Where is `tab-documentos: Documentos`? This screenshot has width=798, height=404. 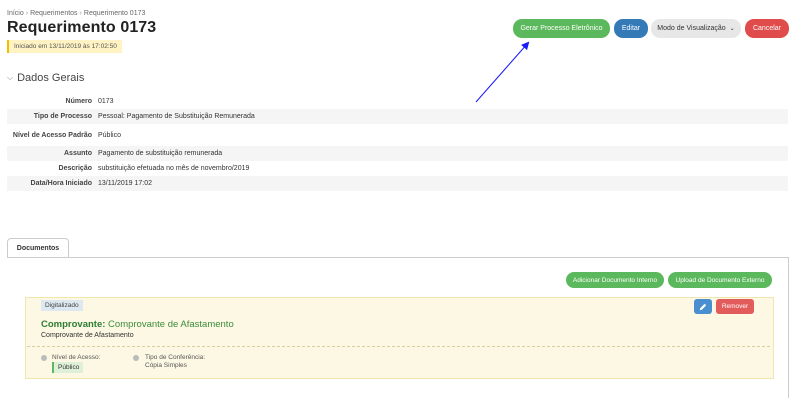
tab-documentos: Documentos is located at coordinates (38, 248).